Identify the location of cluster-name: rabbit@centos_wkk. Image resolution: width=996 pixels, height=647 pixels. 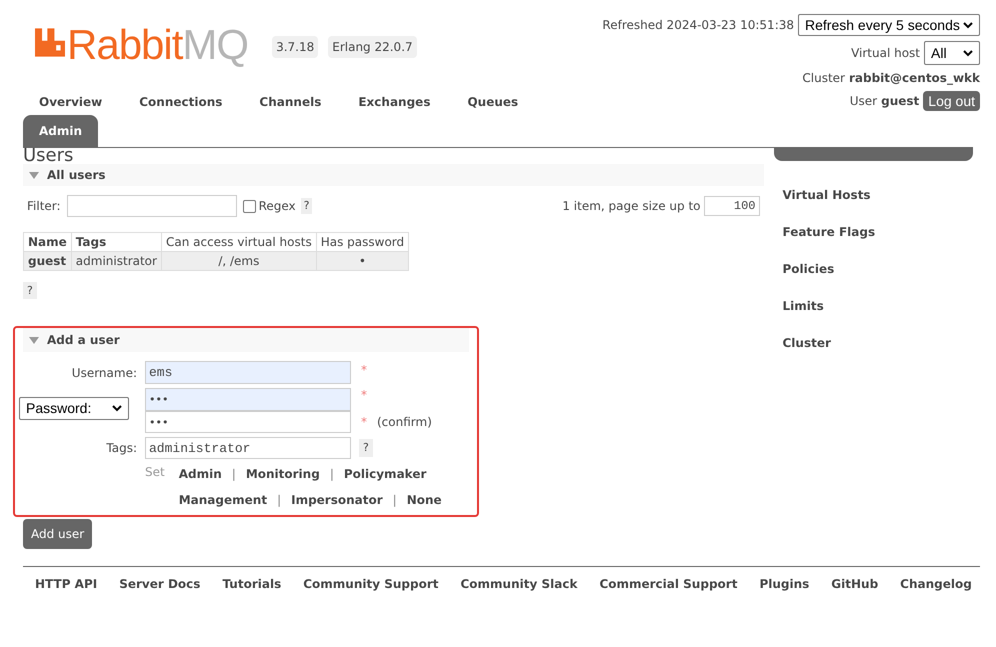
(914, 78).